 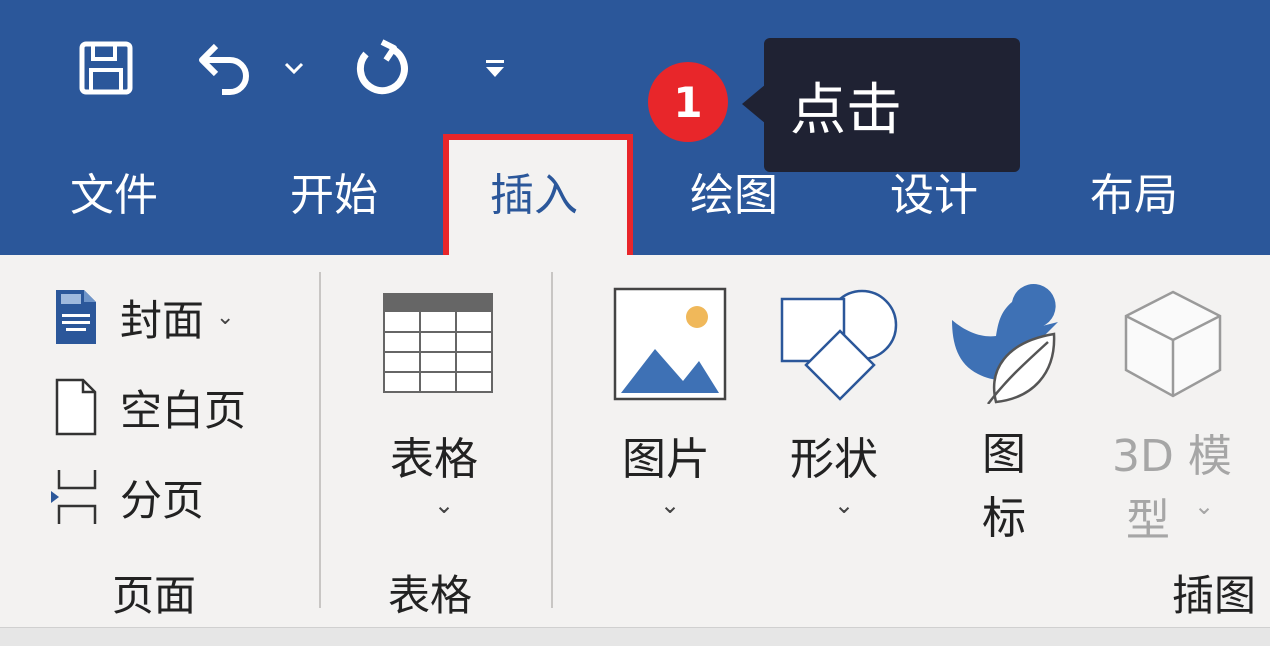 What do you see at coordinates (1004, 454) in the screenshot?
I see `icons-label-line1: 图` at bounding box center [1004, 454].